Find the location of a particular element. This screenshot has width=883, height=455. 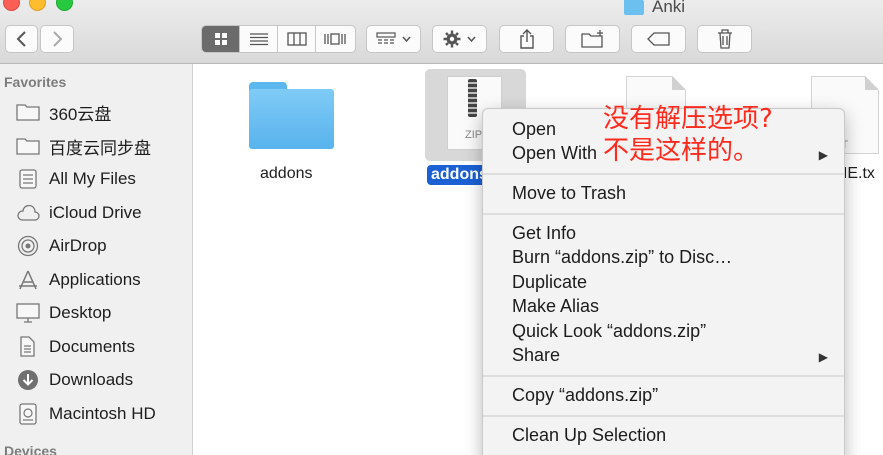

favorites-heading: Favorites is located at coordinates (35, 82).